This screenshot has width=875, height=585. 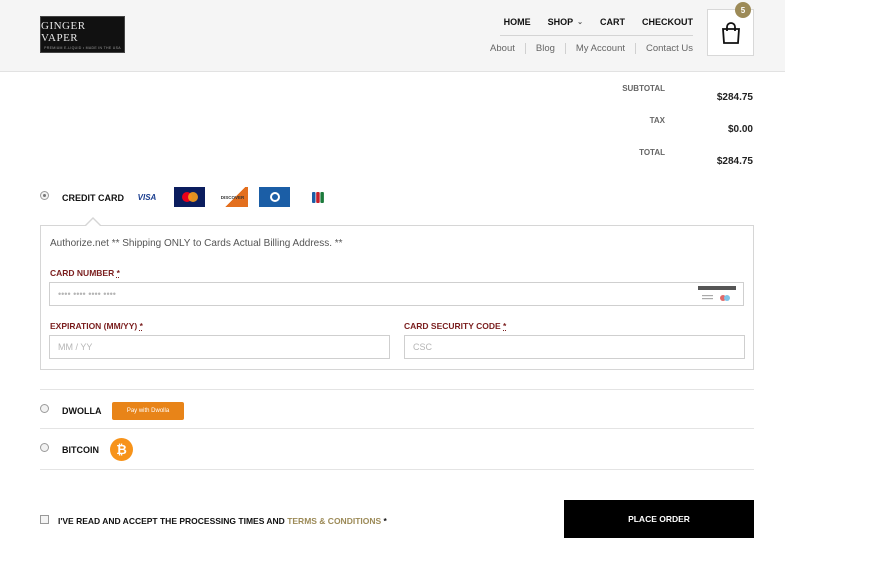 I want to click on nav-blog: Blog, so click(x=544, y=48).